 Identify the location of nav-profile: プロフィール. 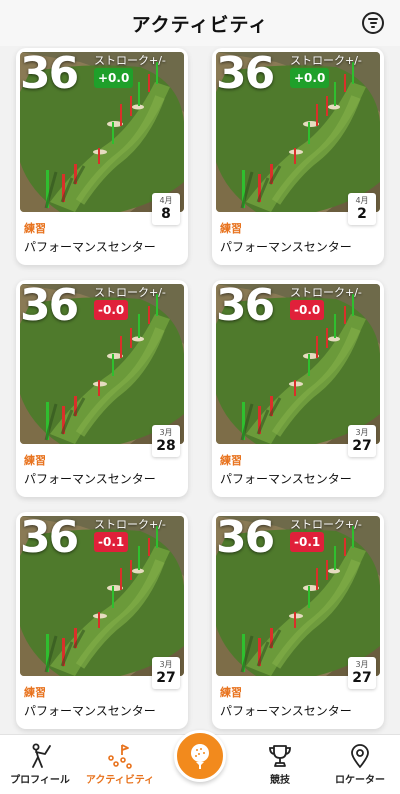
(40, 764).